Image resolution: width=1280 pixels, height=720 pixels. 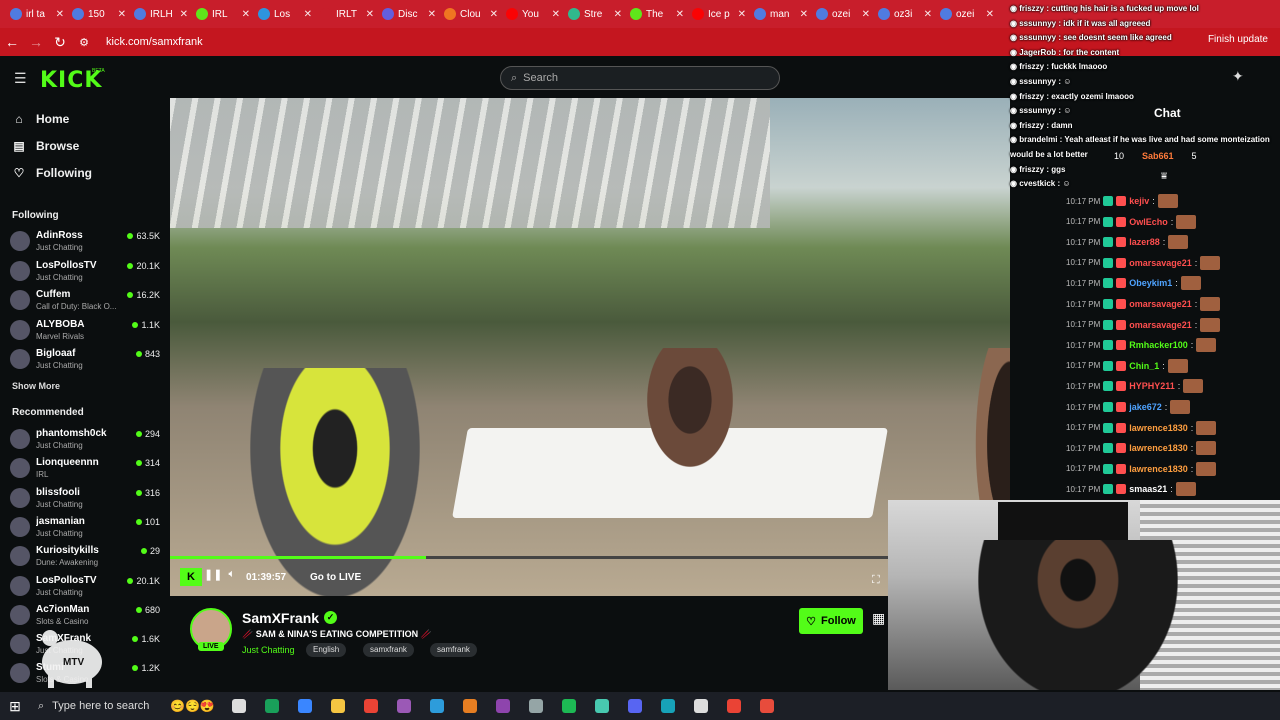 What do you see at coordinates (1158, 345) in the screenshot?
I see `chat-username: Rmhacker100` at bounding box center [1158, 345].